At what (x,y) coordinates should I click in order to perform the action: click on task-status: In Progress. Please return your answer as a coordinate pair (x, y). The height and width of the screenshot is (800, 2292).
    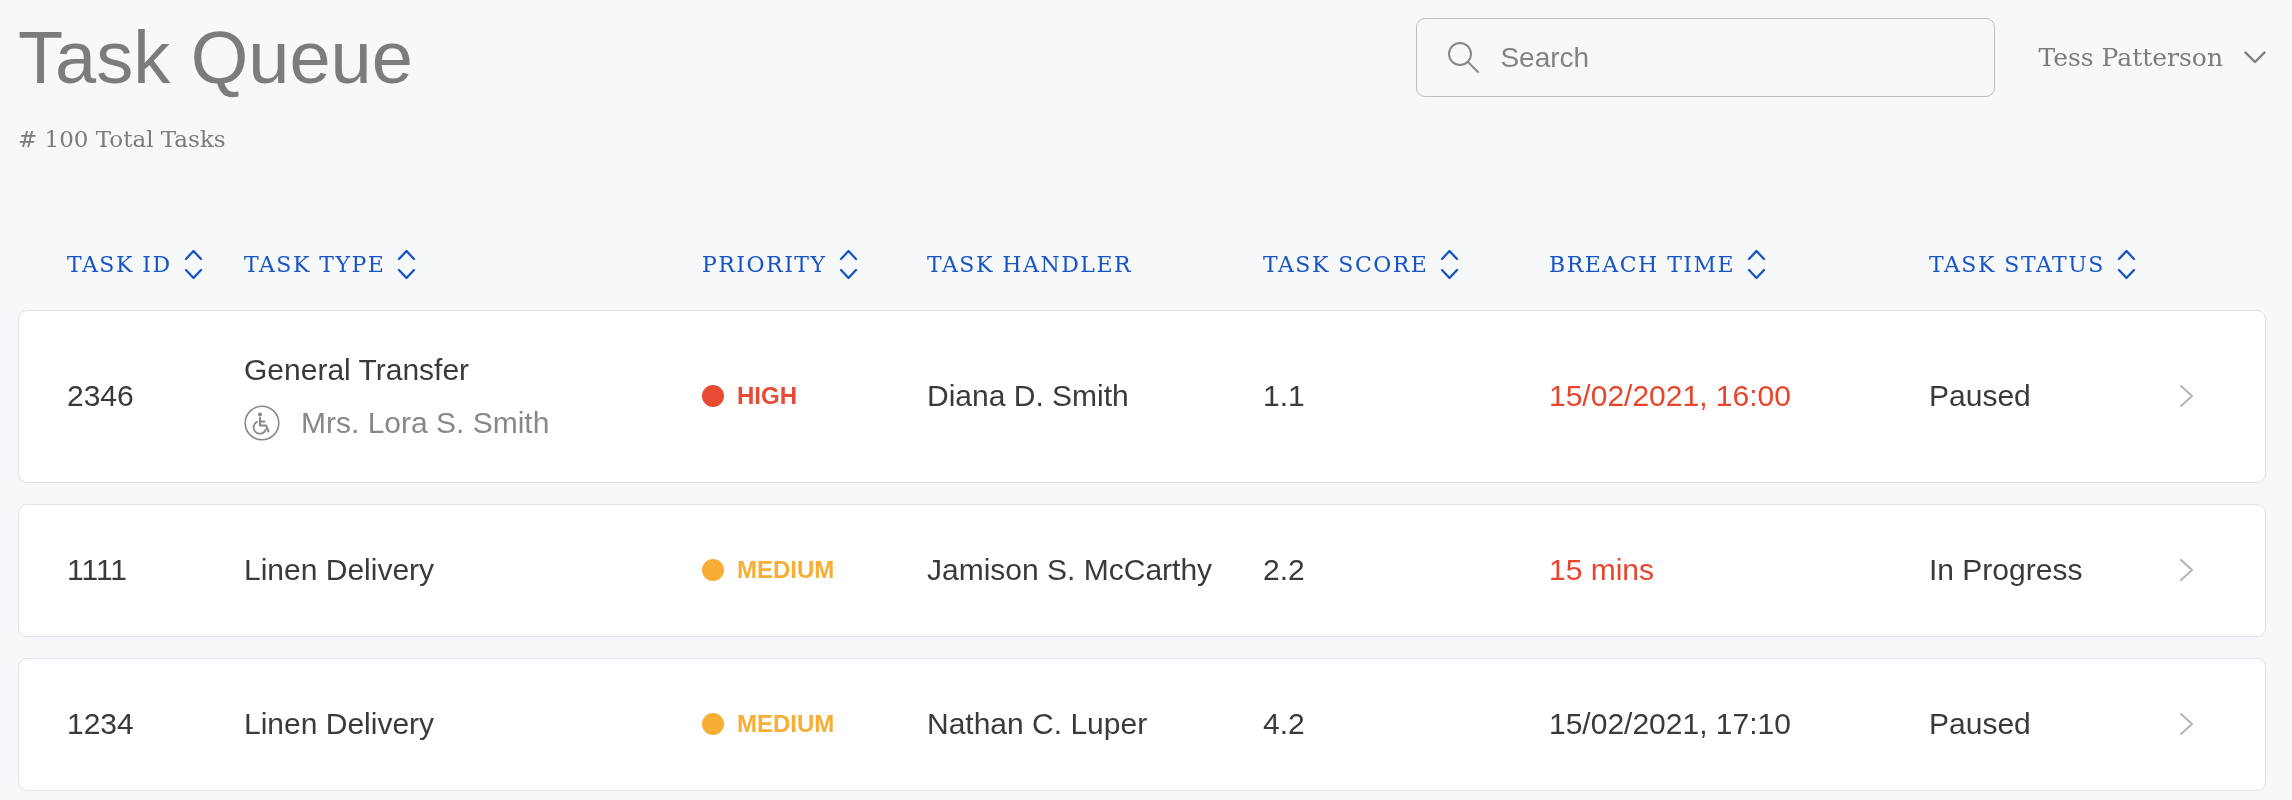
    Looking at the image, I should click on (2006, 570).